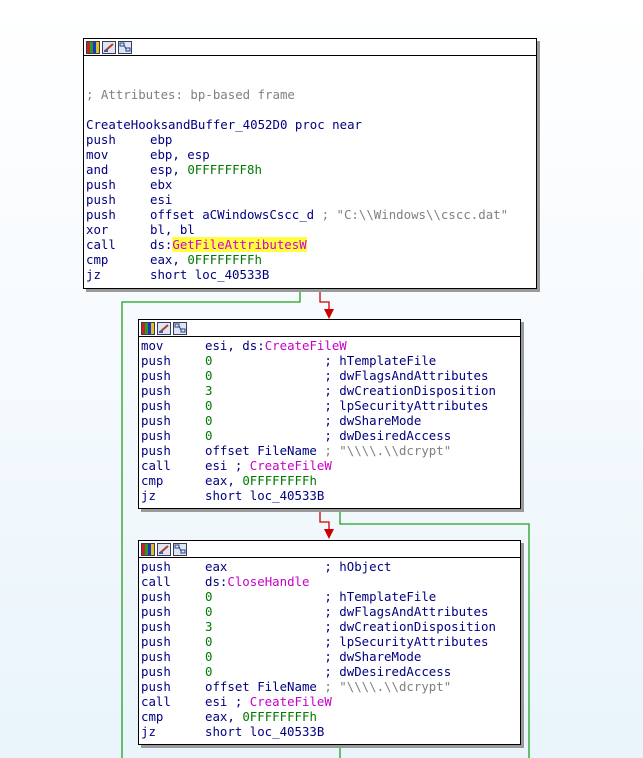 The image size is (643, 758). What do you see at coordinates (310, 47) in the screenshot?
I see `node-header` at bounding box center [310, 47].